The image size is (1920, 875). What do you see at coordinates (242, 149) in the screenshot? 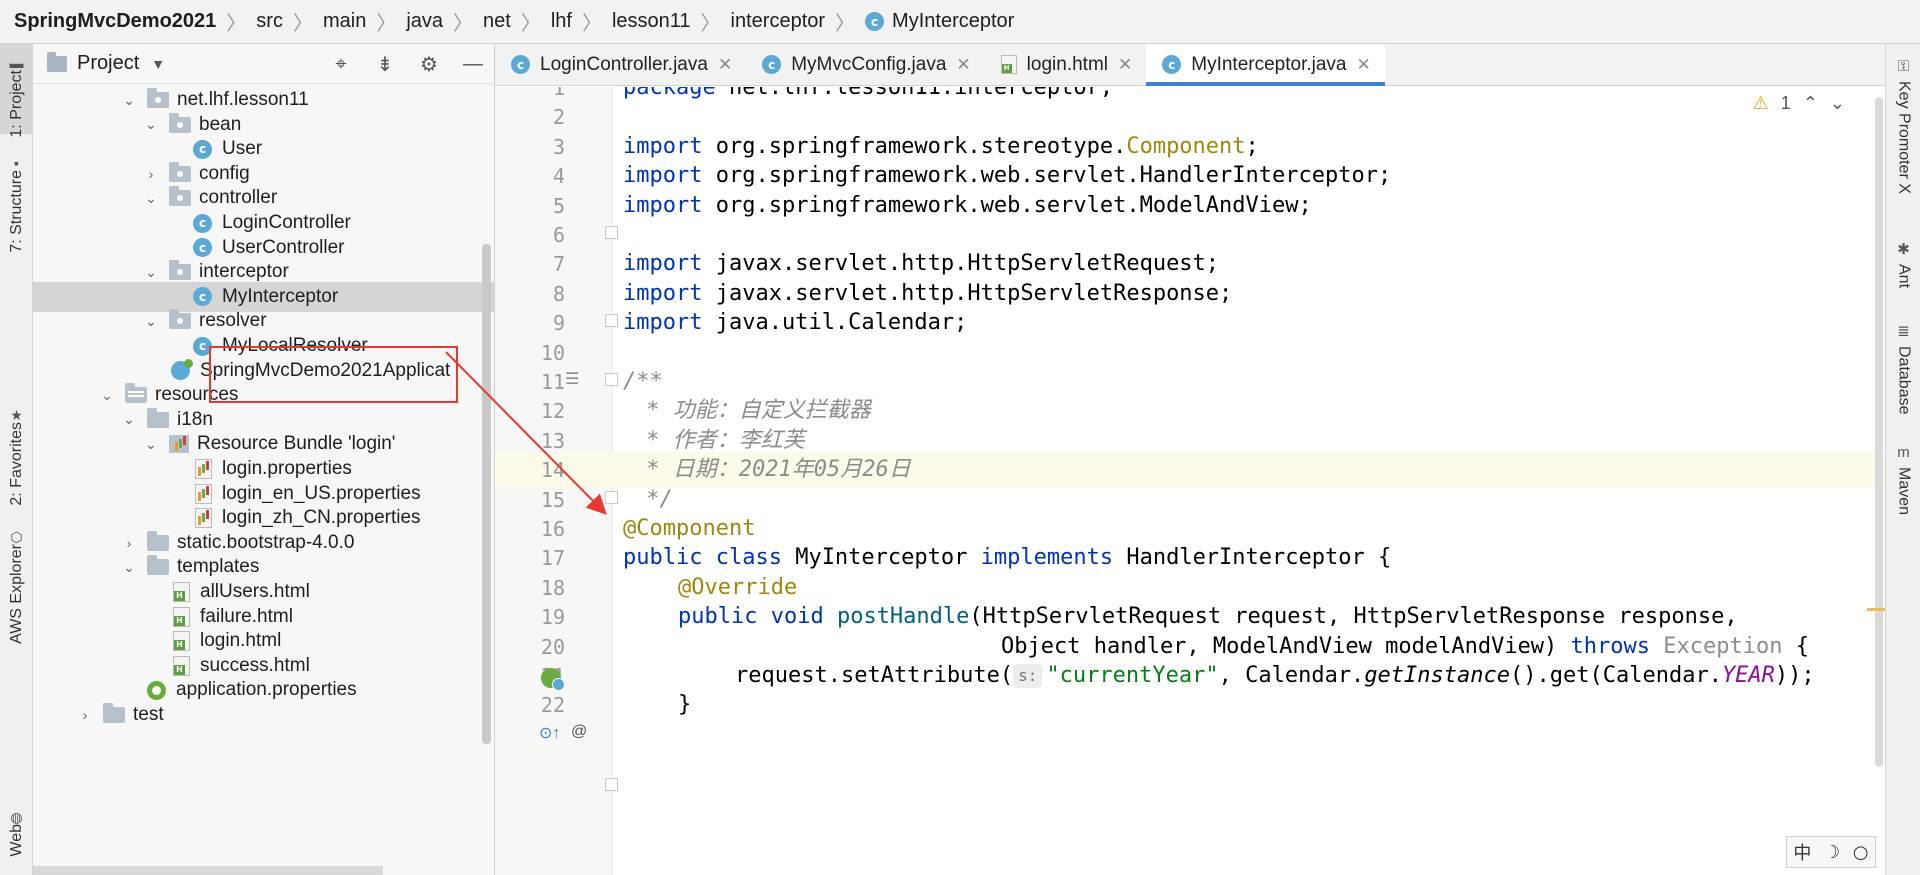
I see `tree-item-label: User` at bounding box center [242, 149].